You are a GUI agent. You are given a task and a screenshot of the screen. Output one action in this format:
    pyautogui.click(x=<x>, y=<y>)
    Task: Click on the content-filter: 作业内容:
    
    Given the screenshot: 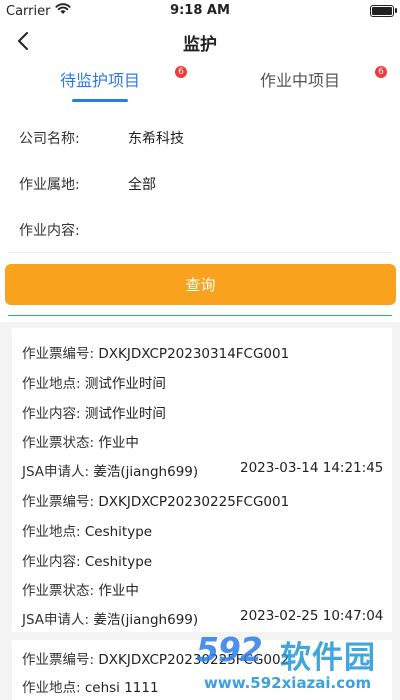 What is the action you would take?
    pyautogui.click(x=200, y=229)
    